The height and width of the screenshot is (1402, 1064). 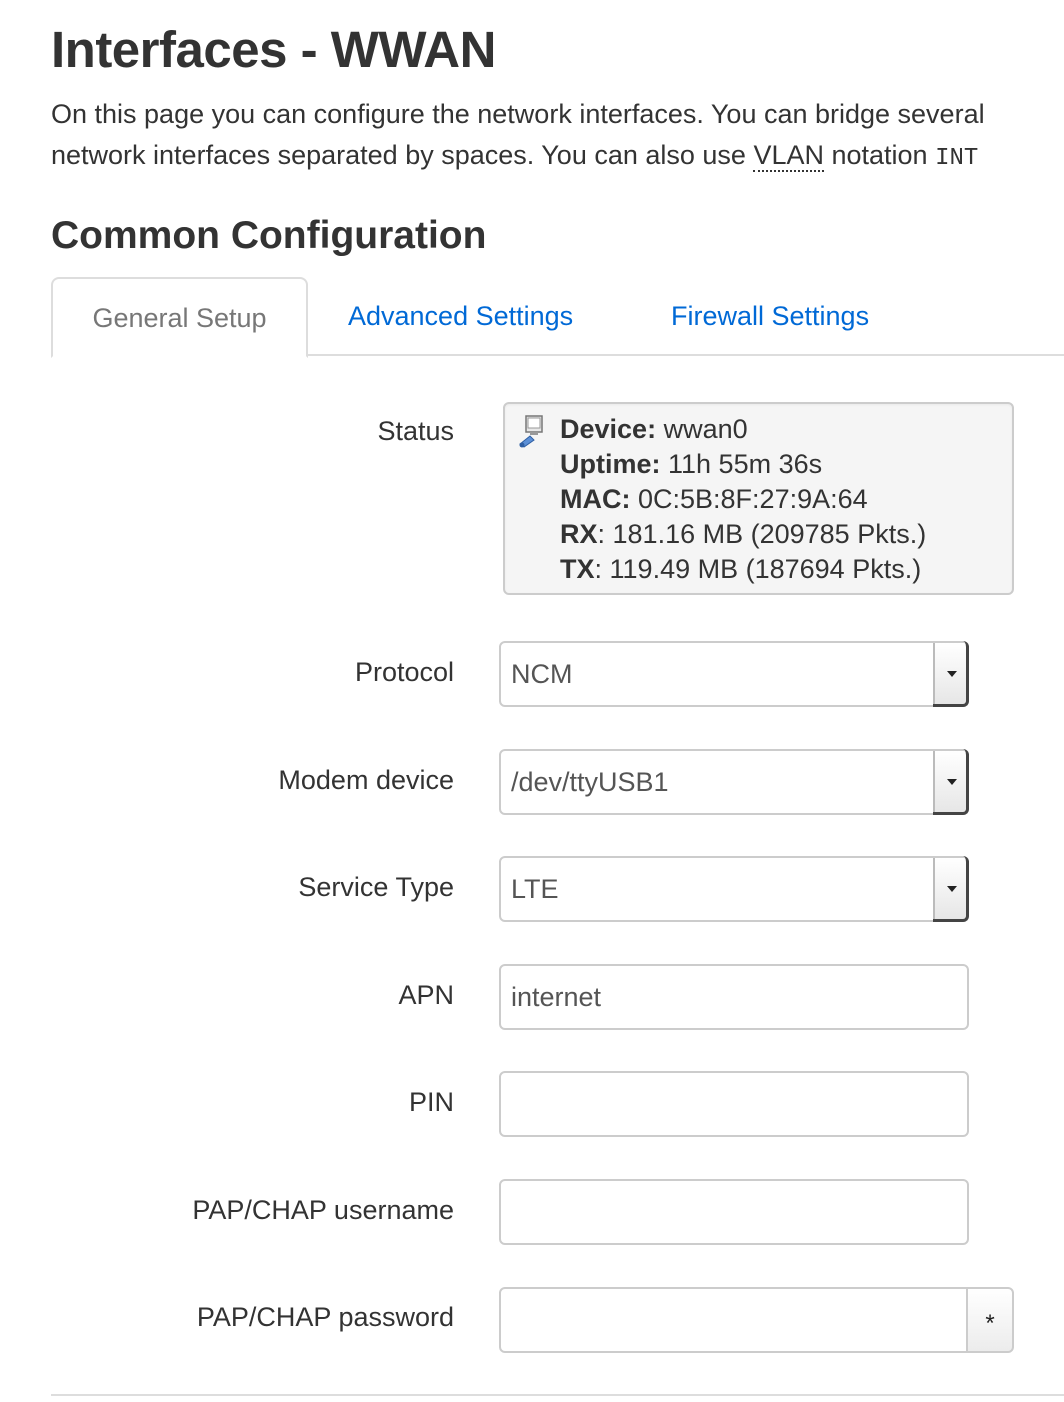 What do you see at coordinates (734, 1212) in the screenshot?
I see `pap-username-input` at bounding box center [734, 1212].